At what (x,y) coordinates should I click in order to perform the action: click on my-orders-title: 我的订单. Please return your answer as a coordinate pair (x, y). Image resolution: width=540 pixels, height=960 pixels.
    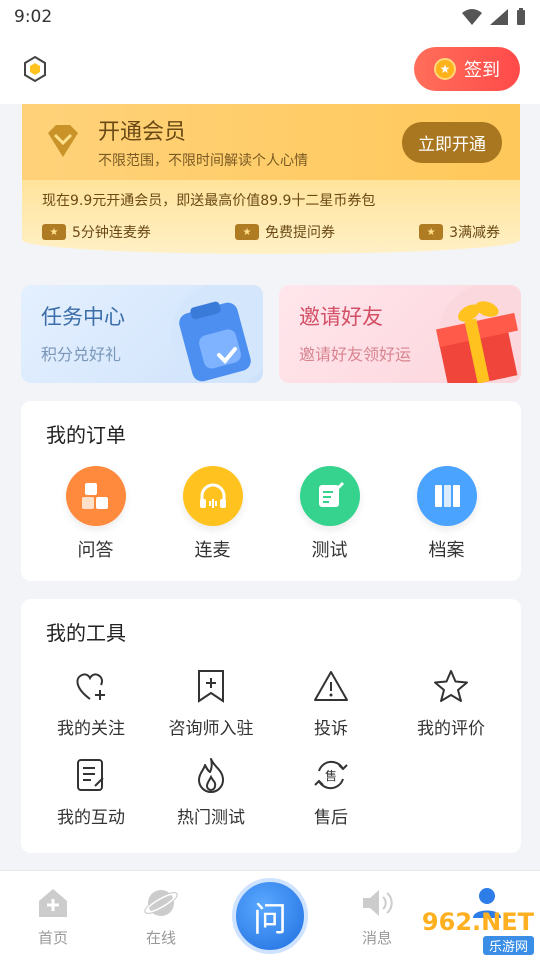
    Looking at the image, I should click on (86, 435).